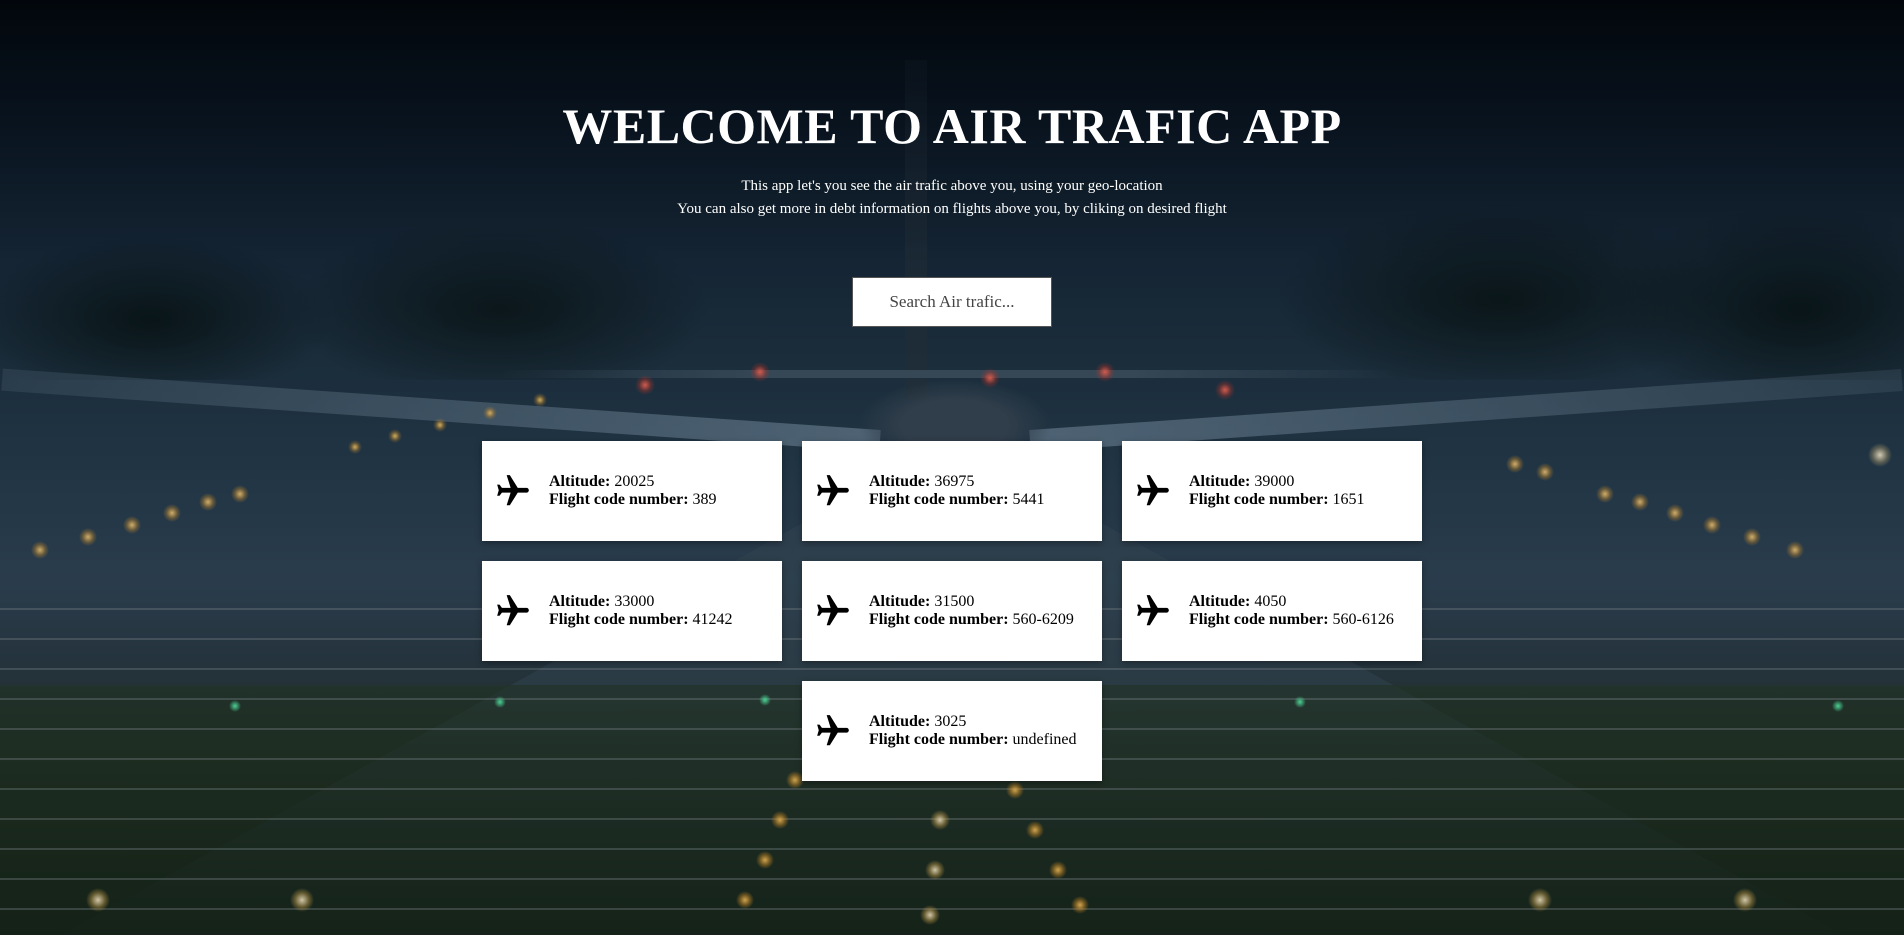 The width and height of the screenshot is (1904, 935). Describe the element at coordinates (952, 302) in the screenshot. I see `search-air-trafic-input` at that location.